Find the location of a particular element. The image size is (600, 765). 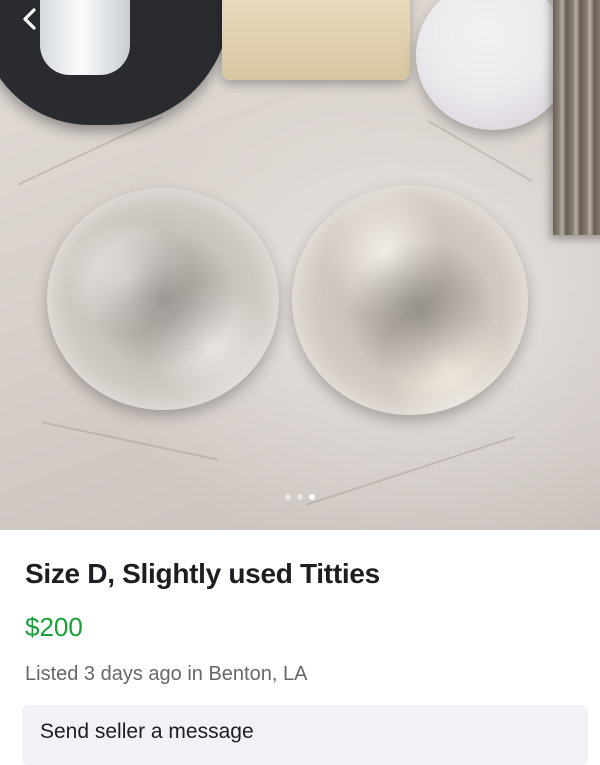

listing-price: $200 is located at coordinates (54, 627).